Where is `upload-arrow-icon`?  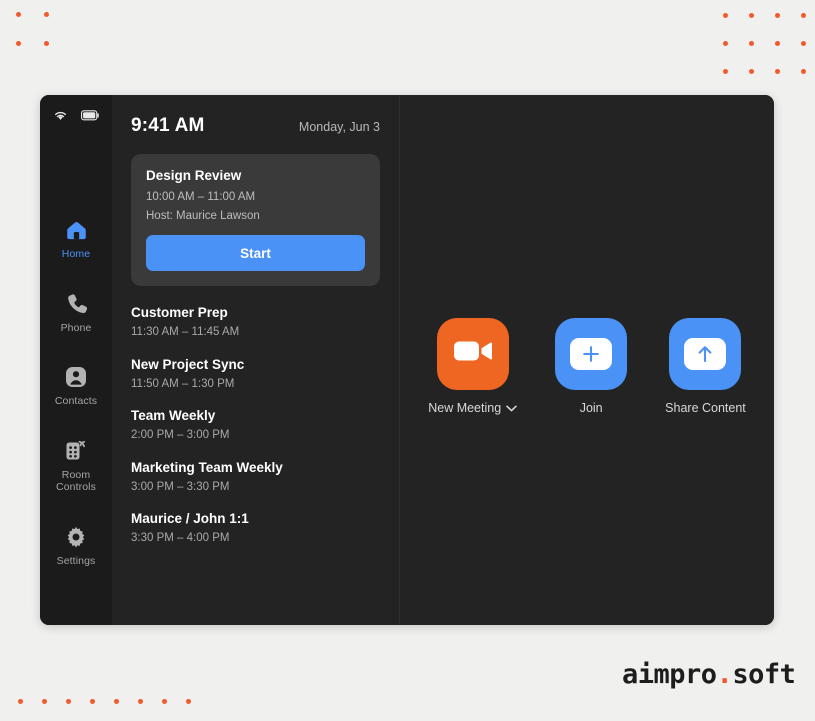 upload-arrow-icon is located at coordinates (705, 353).